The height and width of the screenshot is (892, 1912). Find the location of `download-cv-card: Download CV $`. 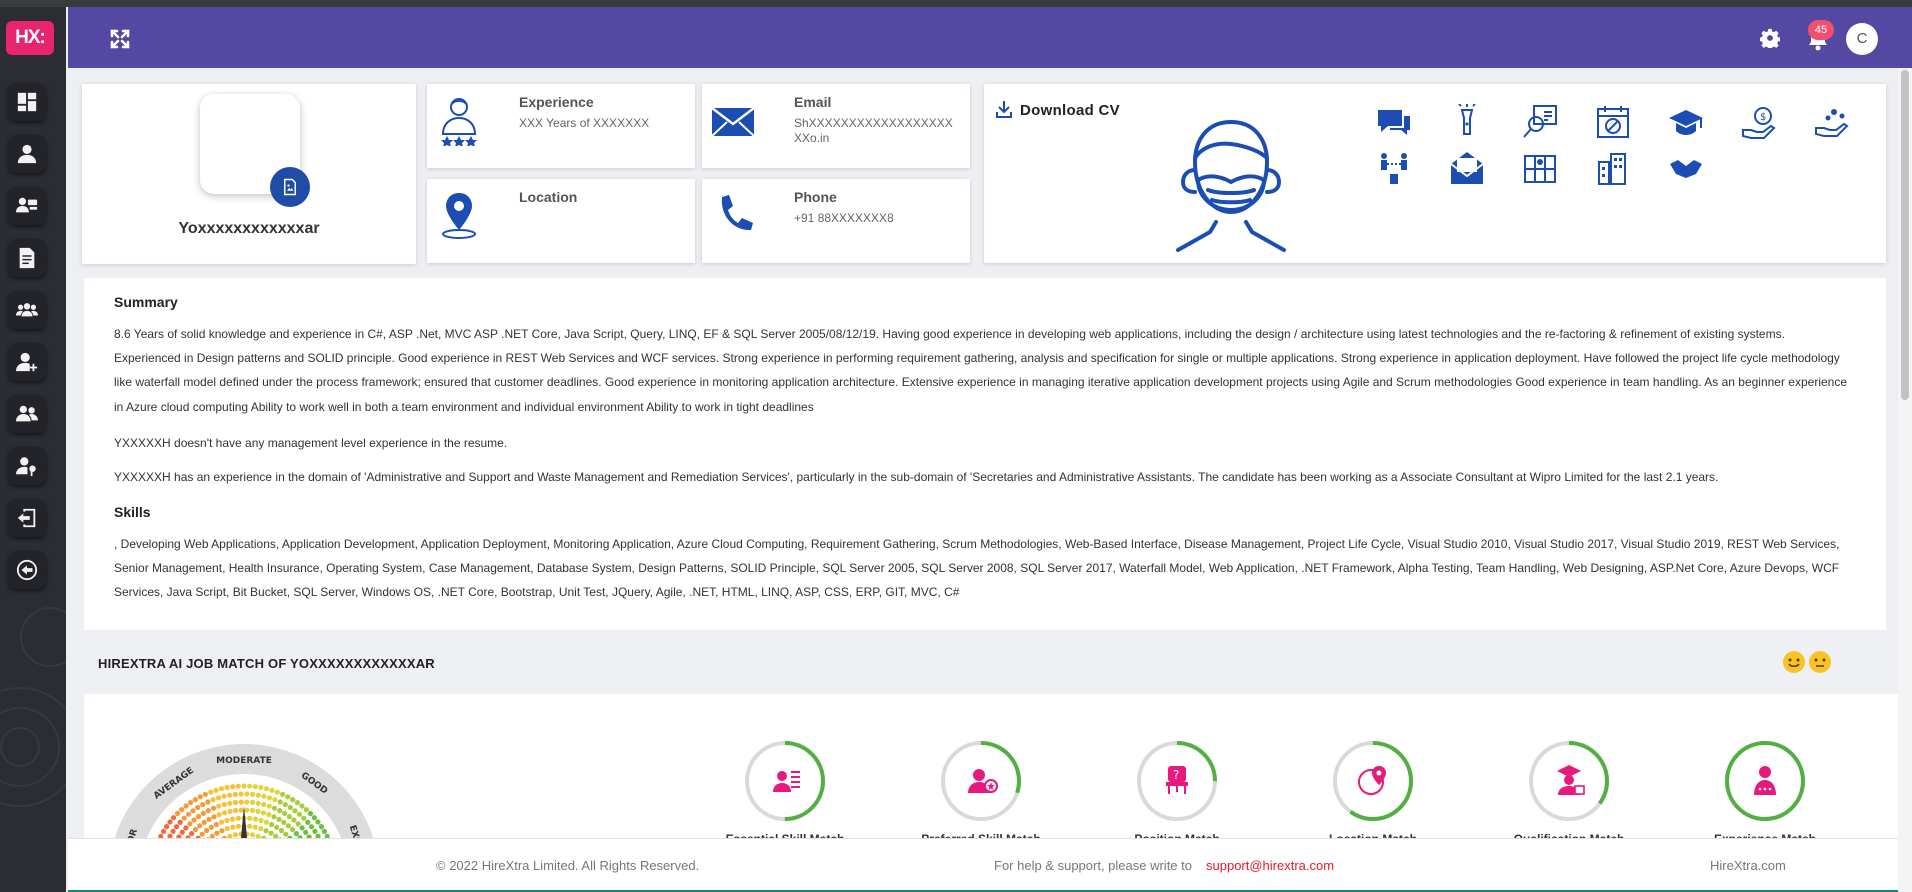

download-cv-card: Download CV $ is located at coordinates (1435, 173).